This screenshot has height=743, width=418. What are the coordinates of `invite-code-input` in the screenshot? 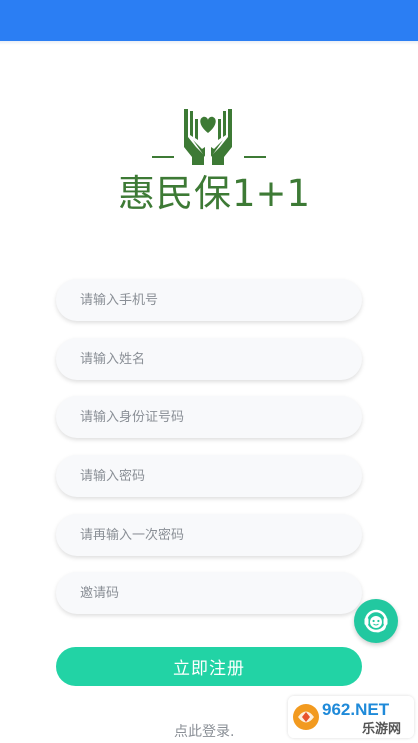 It's located at (209, 593).